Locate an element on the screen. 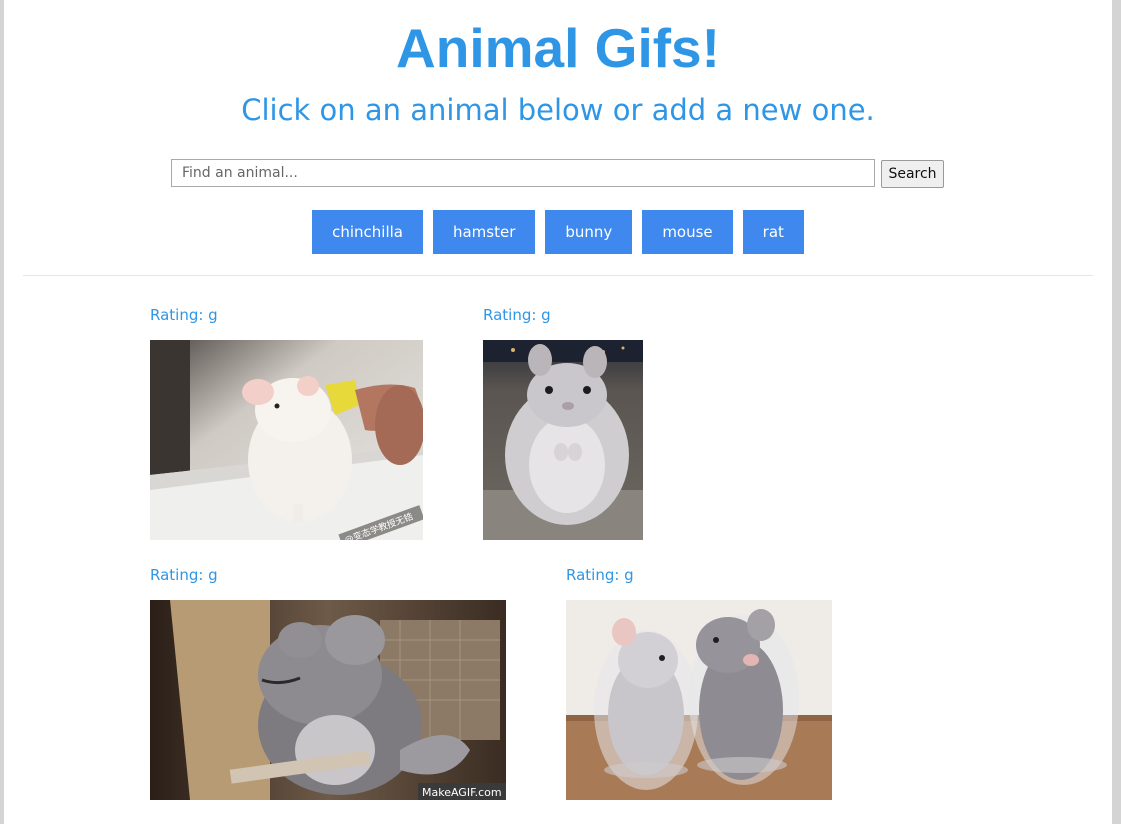 Image resolution: width=1121 pixels, height=824 pixels. animal-button-chinchilla: chinchilla is located at coordinates (367, 232).